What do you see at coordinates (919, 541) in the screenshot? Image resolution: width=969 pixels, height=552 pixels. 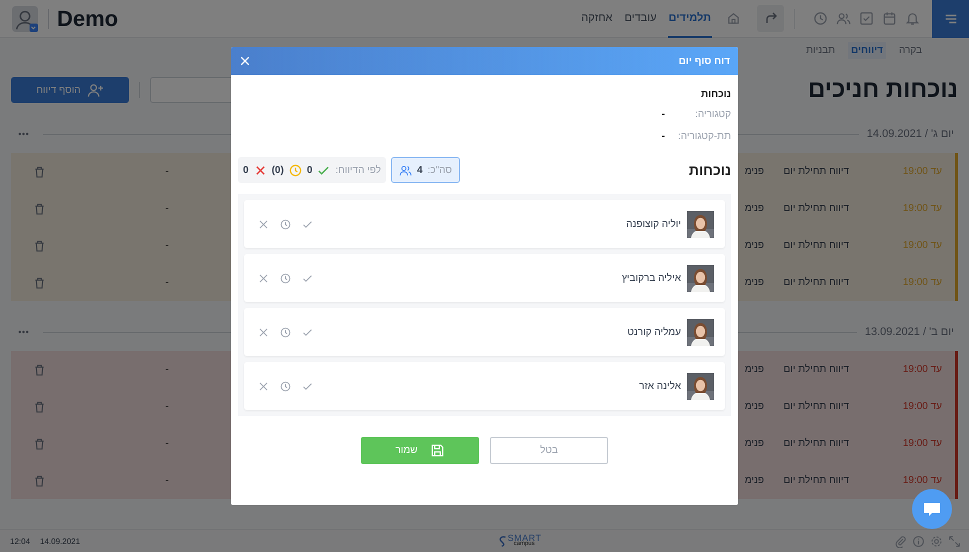 I see `info-icon` at bounding box center [919, 541].